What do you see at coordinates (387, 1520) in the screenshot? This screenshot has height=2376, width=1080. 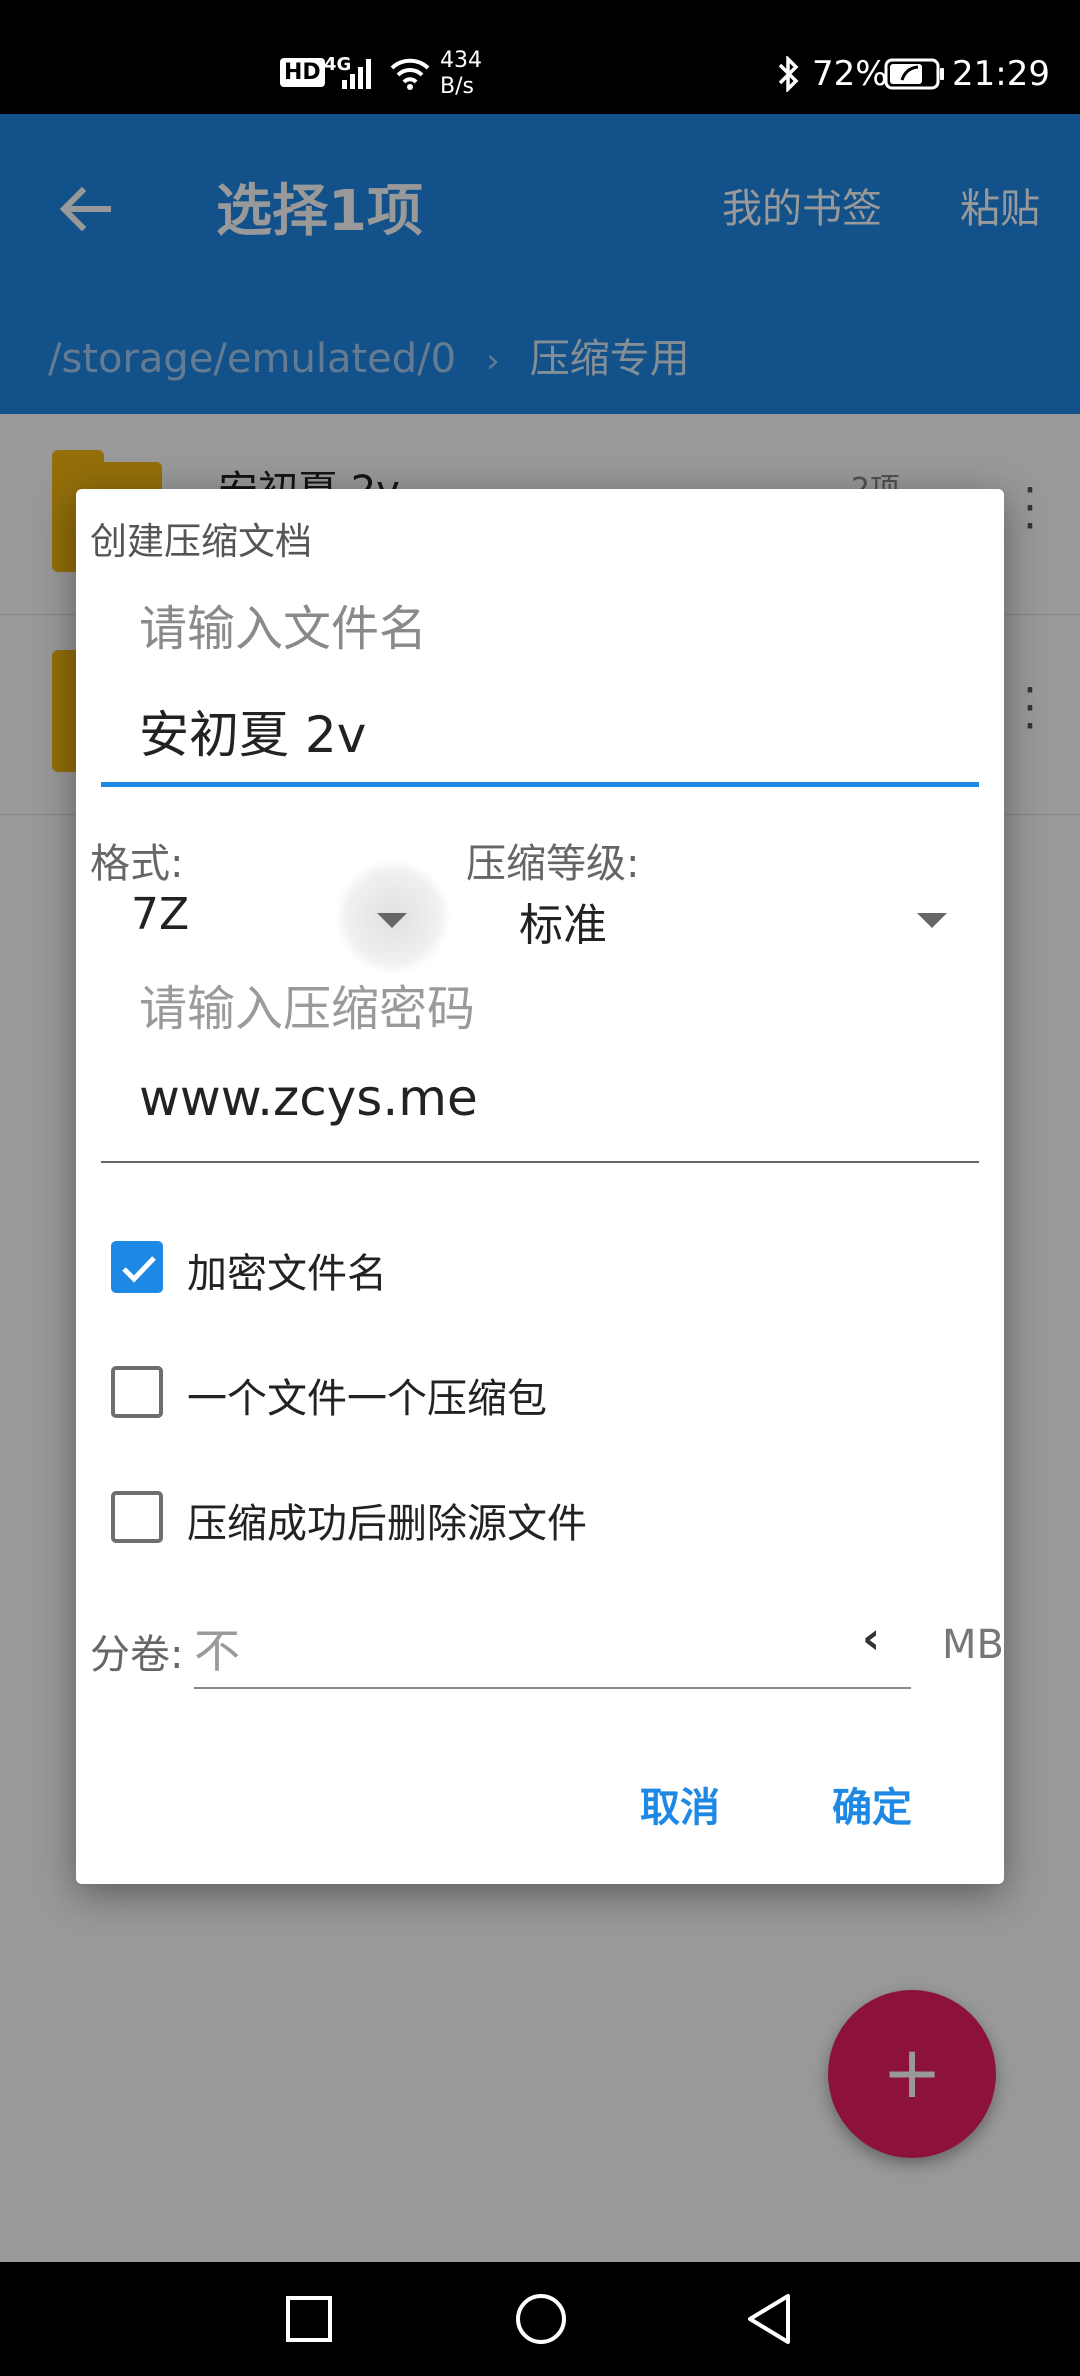 I see `delete-source-label: 压缩成功后删除源文件` at bounding box center [387, 1520].